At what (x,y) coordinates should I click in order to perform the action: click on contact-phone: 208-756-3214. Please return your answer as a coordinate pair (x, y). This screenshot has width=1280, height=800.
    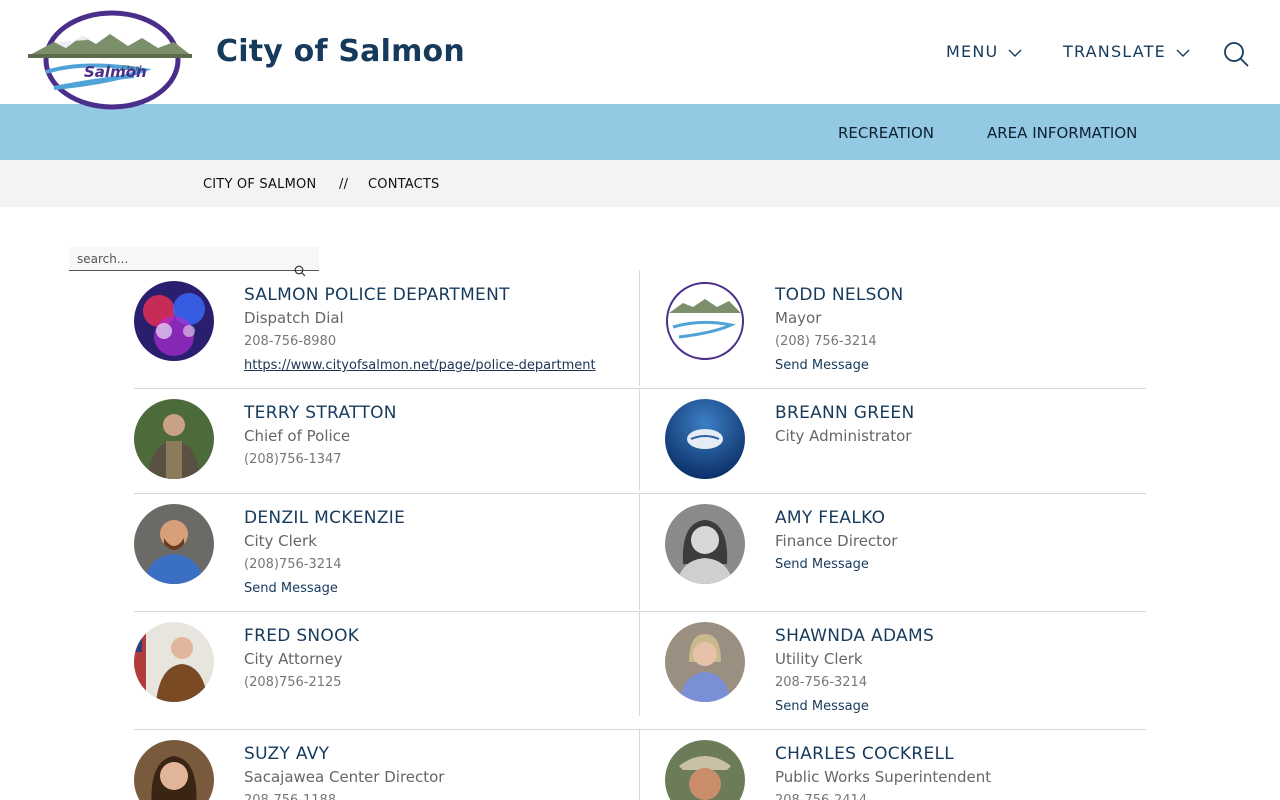
    Looking at the image, I should click on (821, 682).